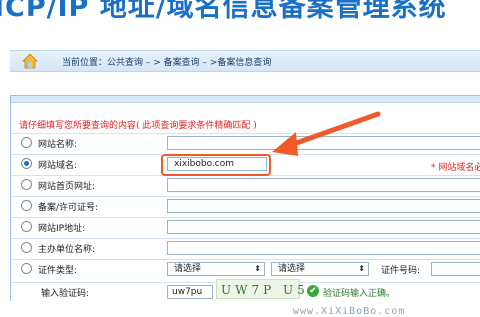  I want to click on cert-number-label: 证件号码:, so click(401, 271).